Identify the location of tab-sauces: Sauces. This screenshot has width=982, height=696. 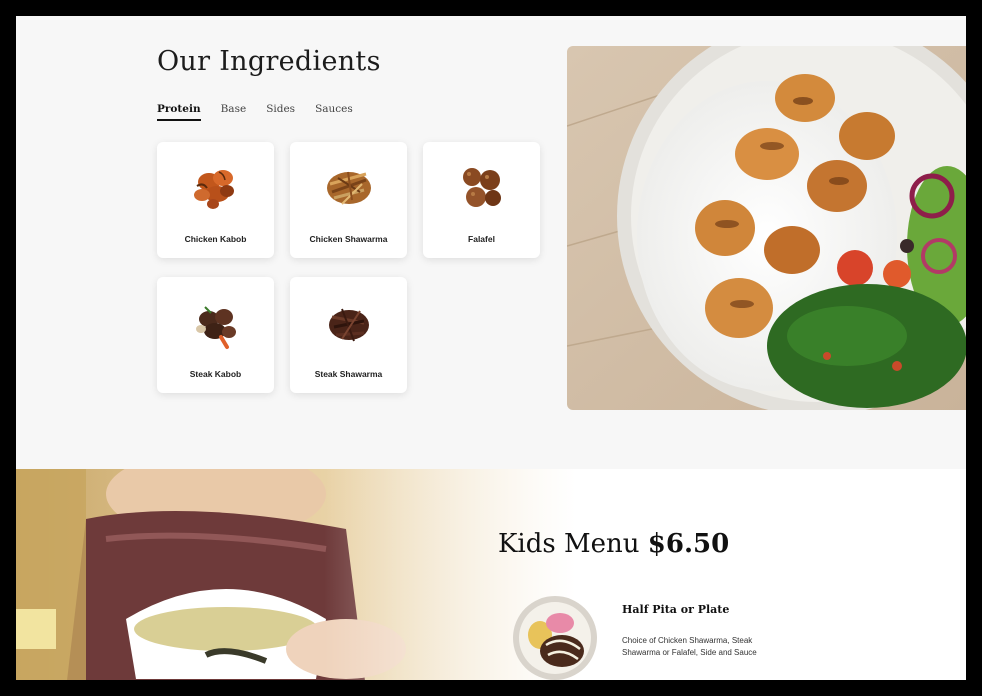
(334, 112).